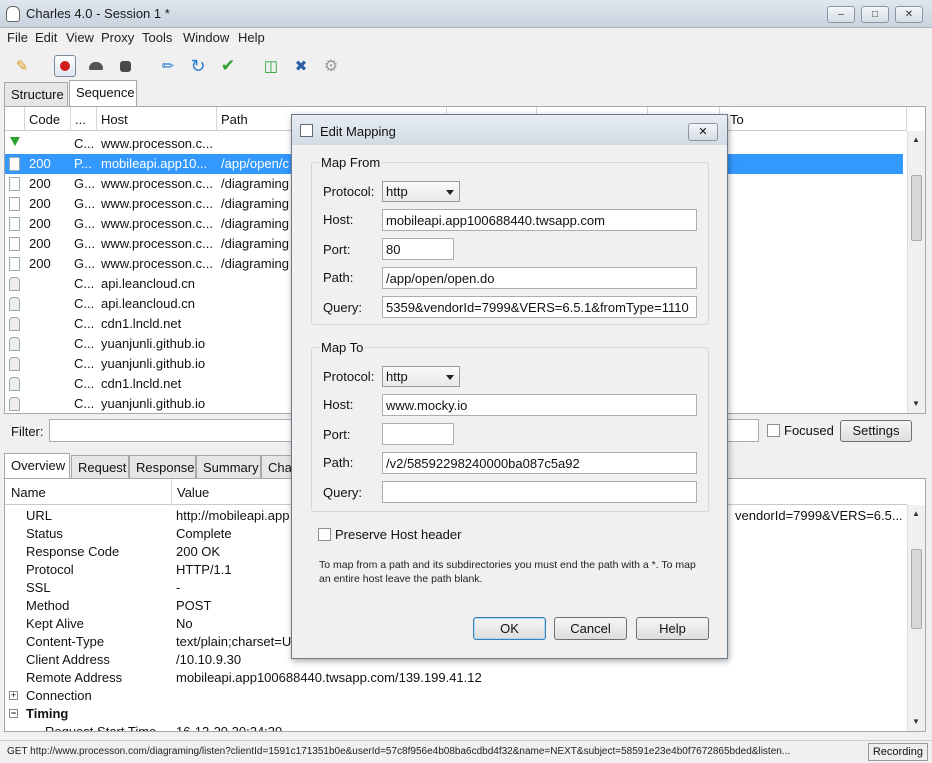 Image resolution: width=932 pixels, height=763 pixels. Describe the element at coordinates (421, 376) in the screenshot. I see `to-protocol-select: http` at that location.